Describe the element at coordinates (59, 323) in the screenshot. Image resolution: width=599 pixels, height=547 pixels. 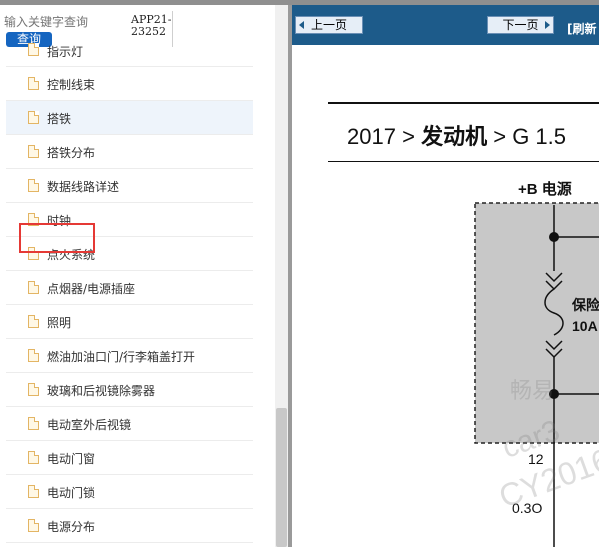
I see `tree-item-label: 照明` at that location.